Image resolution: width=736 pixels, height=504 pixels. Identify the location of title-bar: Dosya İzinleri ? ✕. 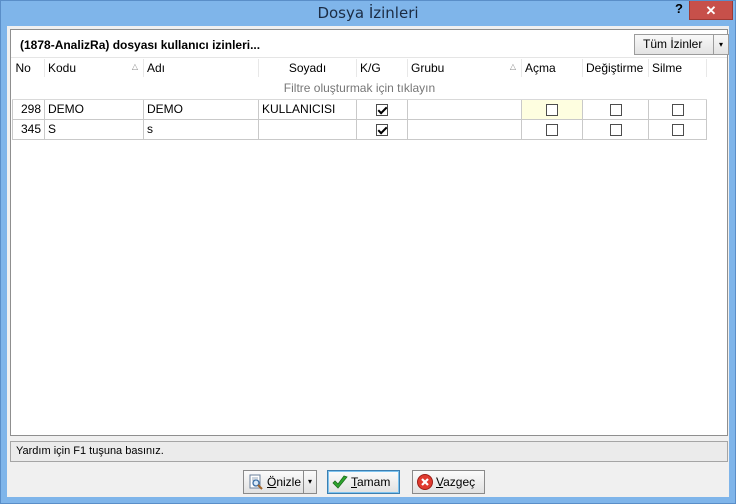
(368, 13).